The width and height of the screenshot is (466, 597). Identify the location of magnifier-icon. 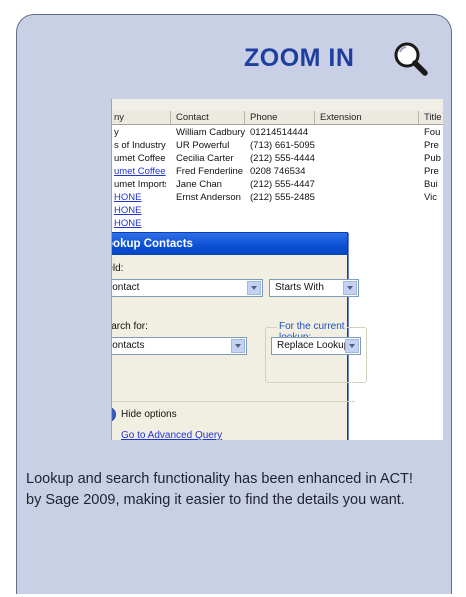
(411, 59).